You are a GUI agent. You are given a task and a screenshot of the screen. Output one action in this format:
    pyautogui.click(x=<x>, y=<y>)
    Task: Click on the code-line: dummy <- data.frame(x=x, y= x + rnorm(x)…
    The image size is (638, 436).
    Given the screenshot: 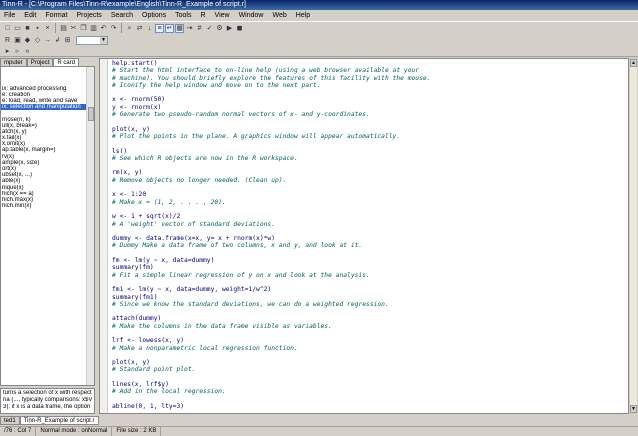 What is the action you would take?
    pyautogui.click(x=370, y=238)
    